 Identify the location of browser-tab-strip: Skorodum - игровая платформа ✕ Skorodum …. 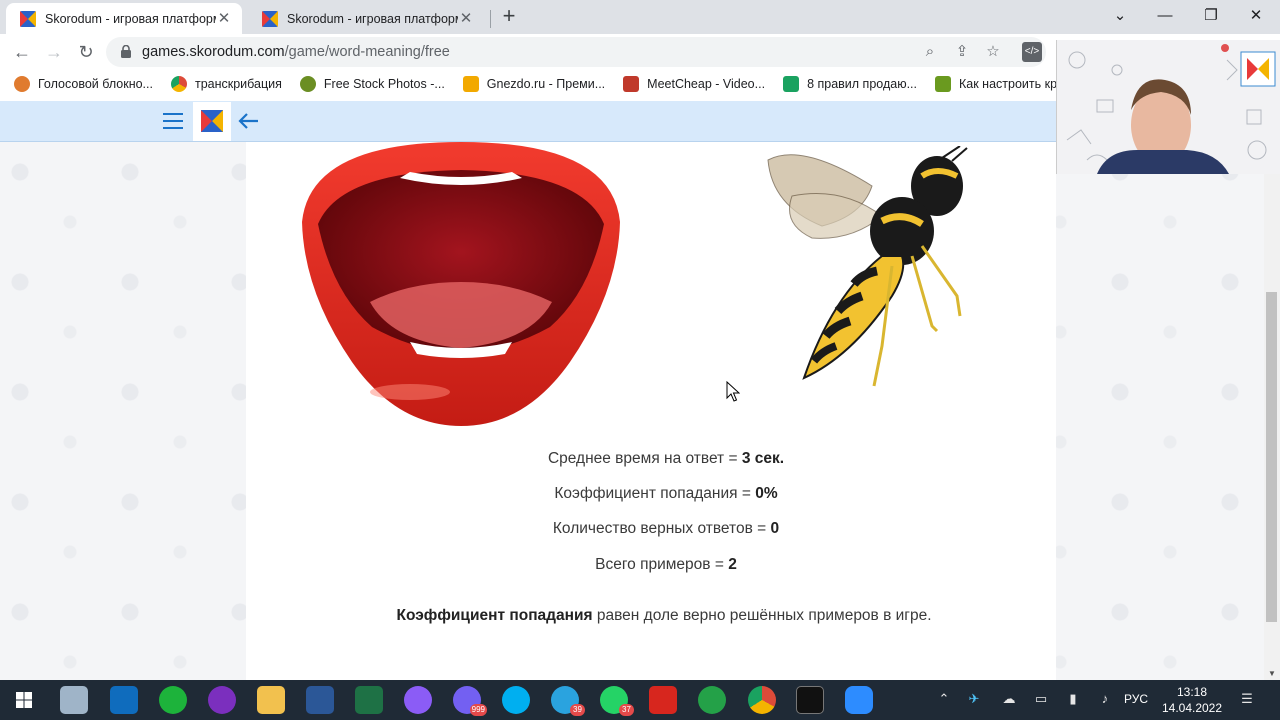
(640, 17).